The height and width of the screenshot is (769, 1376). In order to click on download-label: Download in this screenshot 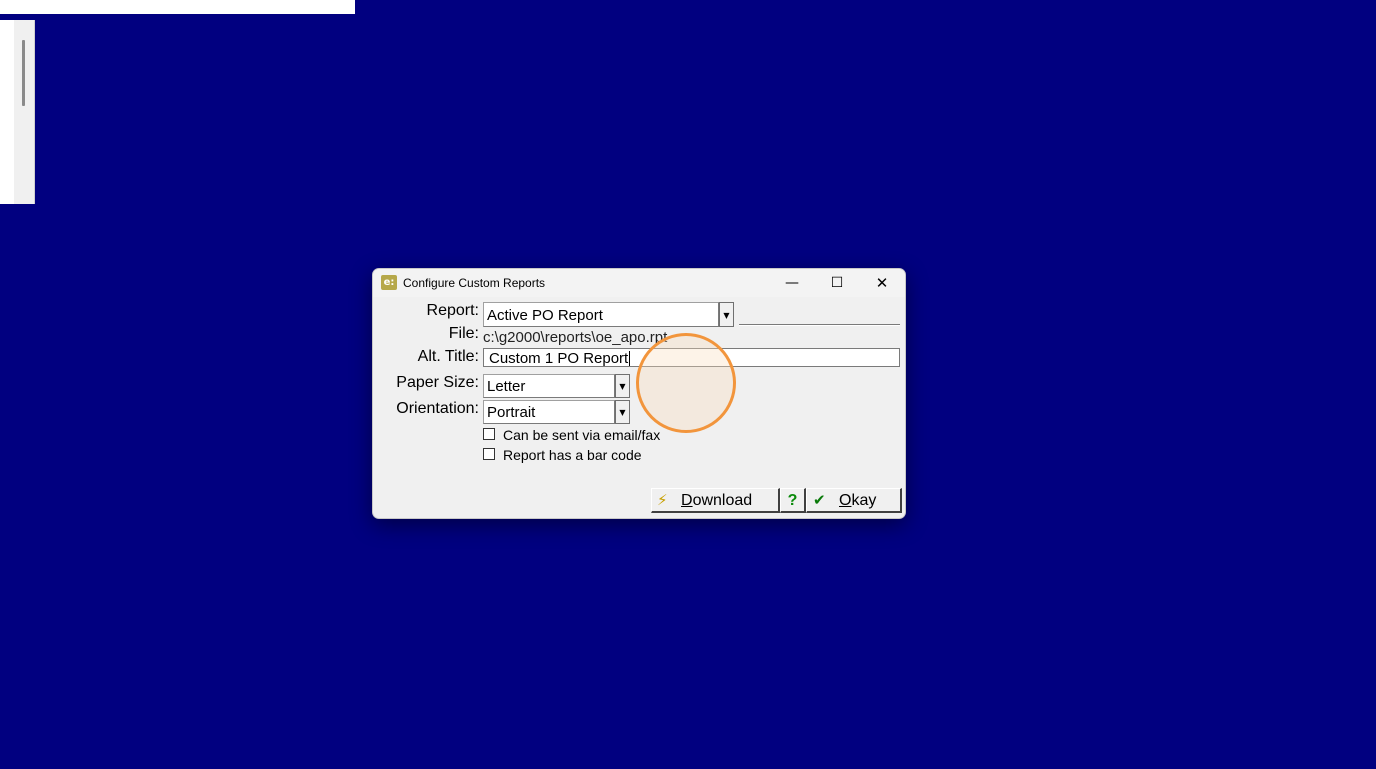, I will do `click(717, 500)`.